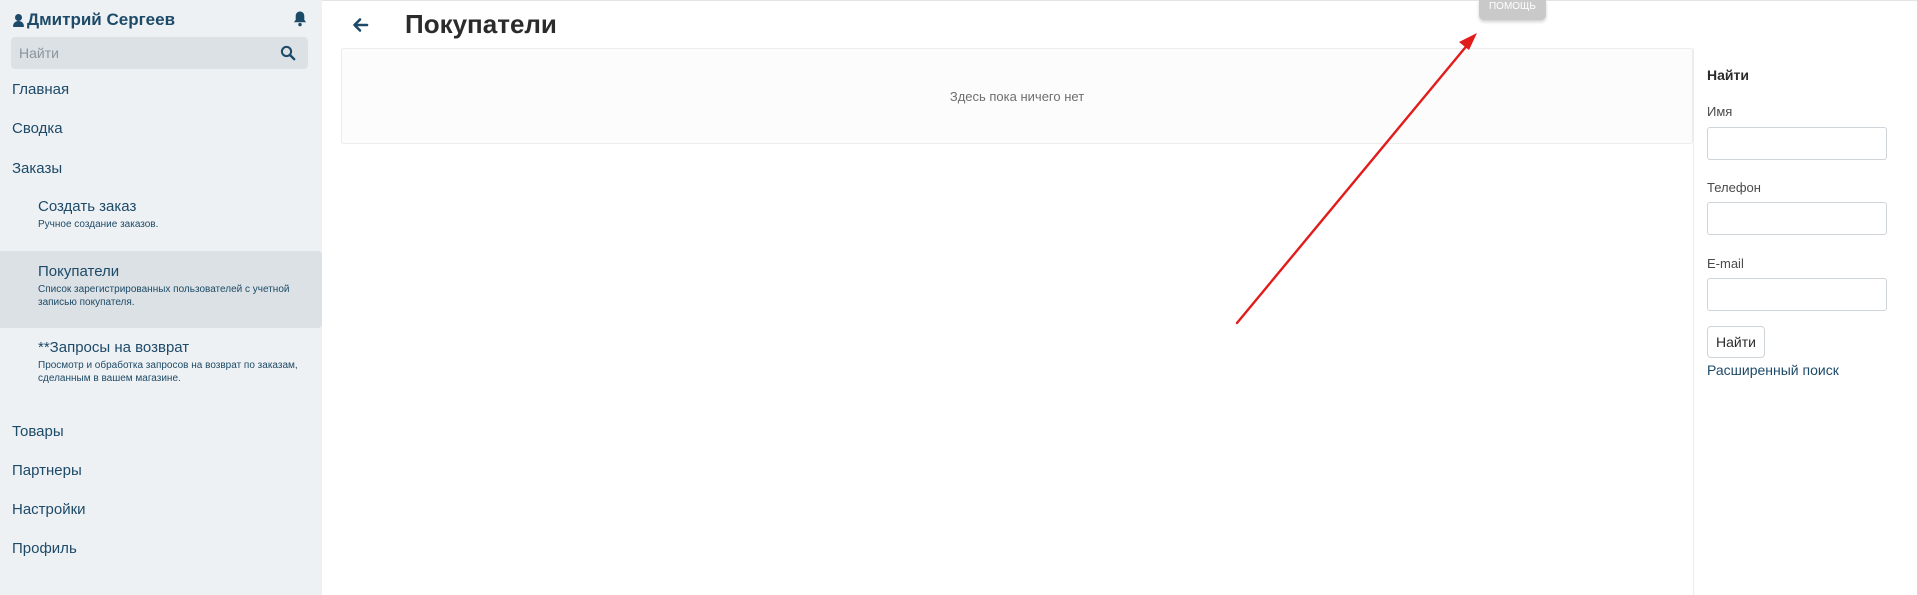 The width and height of the screenshot is (1917, 595). I want to click on nav-orders: Заказы, so click(161, 168).